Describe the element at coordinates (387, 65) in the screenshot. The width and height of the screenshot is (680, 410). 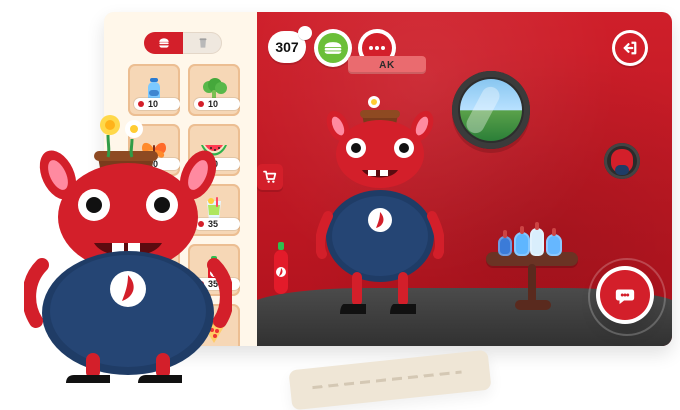
I see `label-strip: AK` at that location.